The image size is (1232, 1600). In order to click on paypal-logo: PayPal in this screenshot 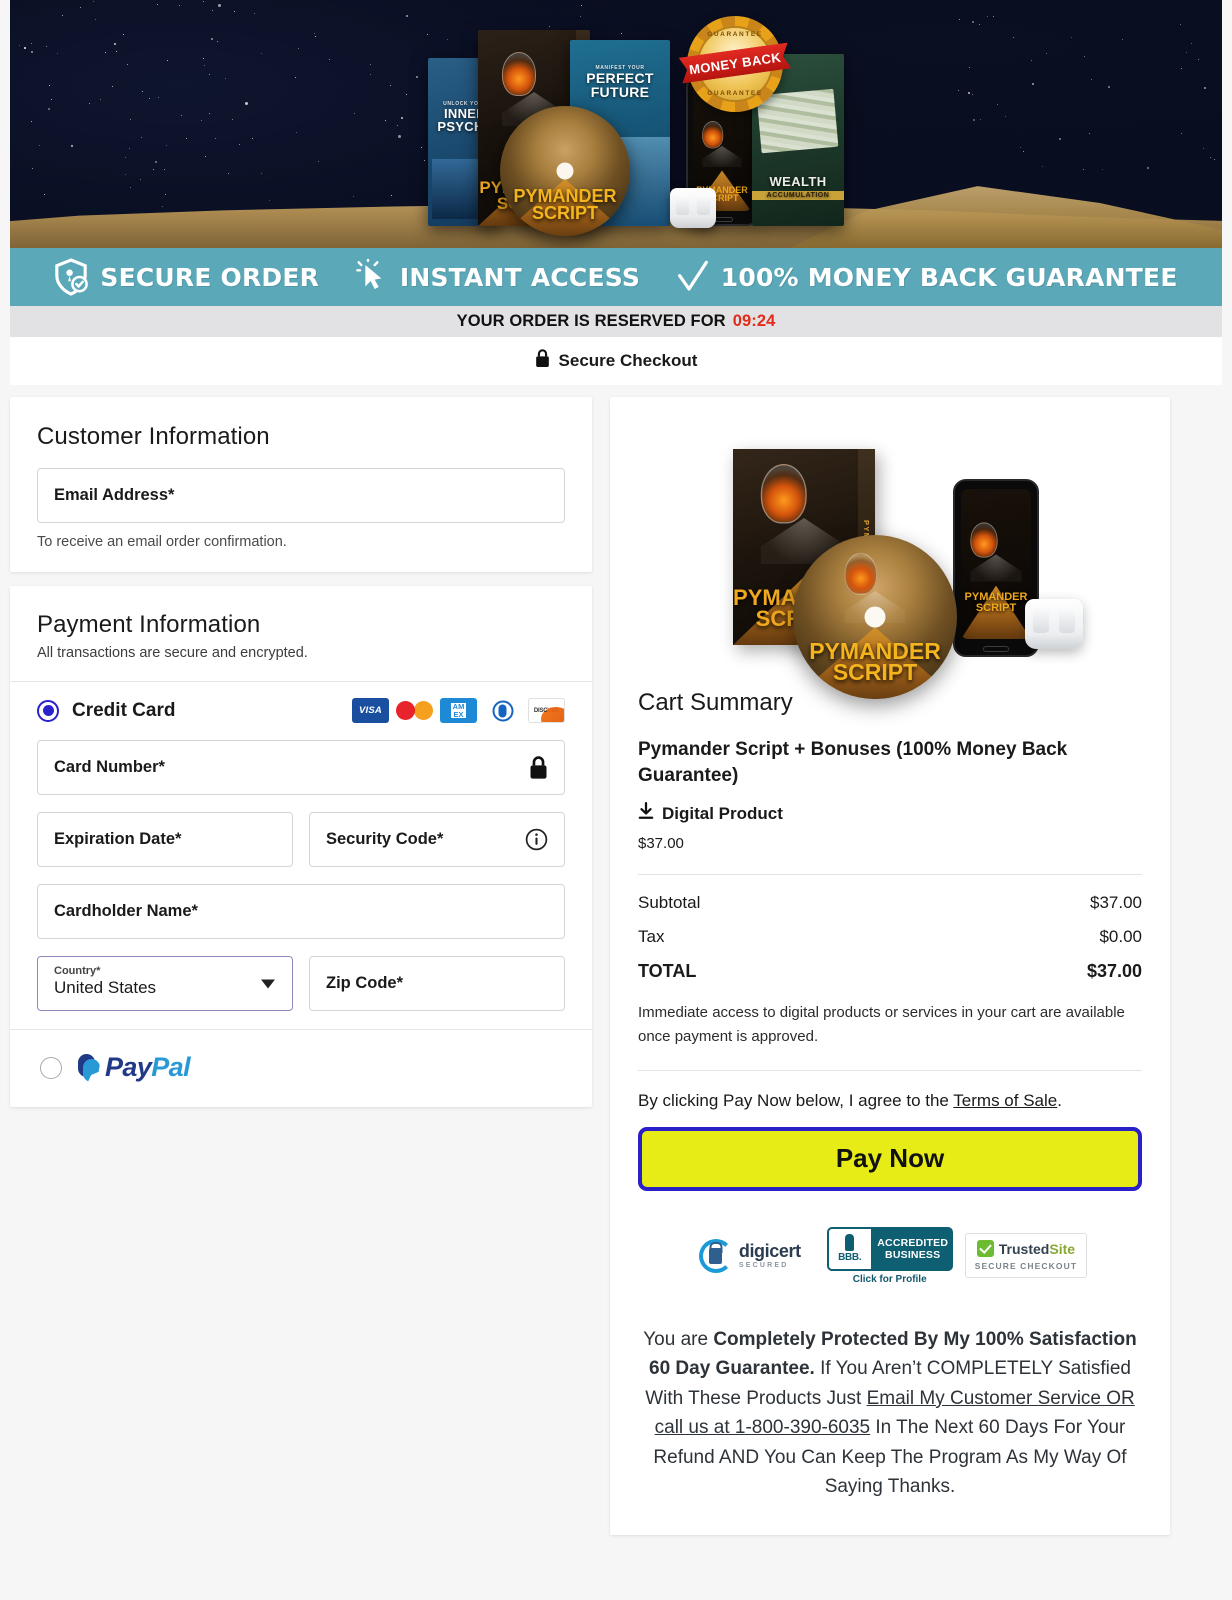, I will do `click(133, 1067)`.